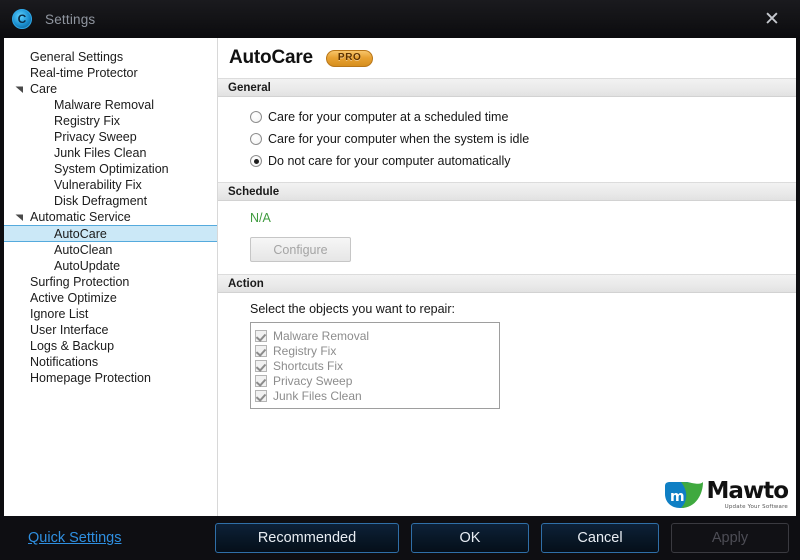 The height and width of the screenshot is (560, 800). What do you see at coordinates (73, 298) in the screenshot?
I see `sidebar-item-label: Active Optimize` at bounding box center [73, 298].